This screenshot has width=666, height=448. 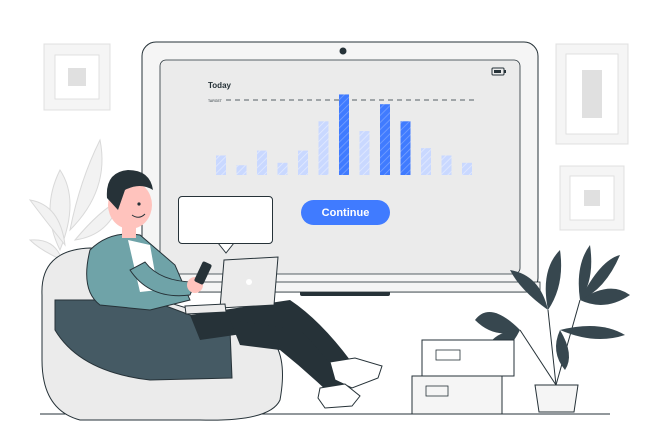 What do you see at coordinates (77, 77) in the screenshot?
I see `wall-frame-left` at bounding box center [77, 77].